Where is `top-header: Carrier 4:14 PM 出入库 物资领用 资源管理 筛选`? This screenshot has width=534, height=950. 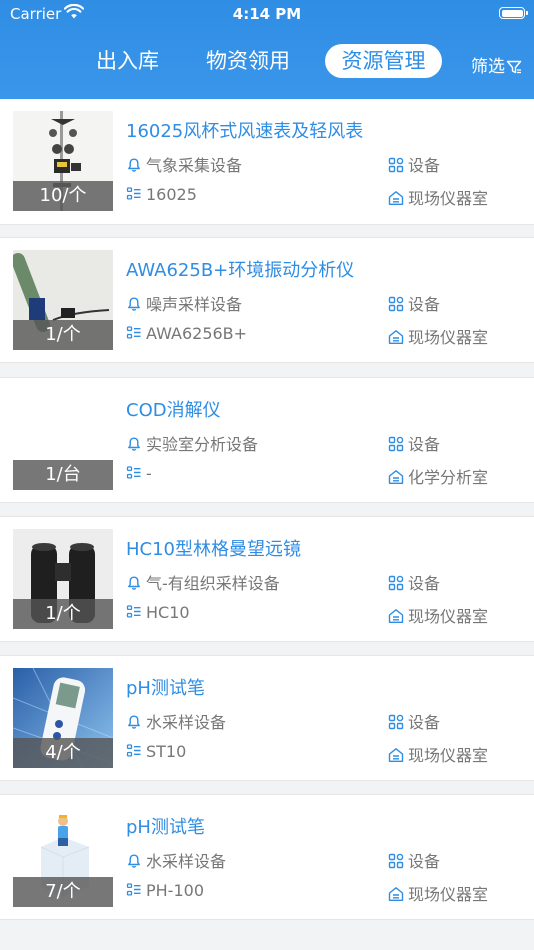 top-header: Carrier 4:14 PM 出入库 物资领用 资源管理 筛选 is located at coordinates (267, 49).